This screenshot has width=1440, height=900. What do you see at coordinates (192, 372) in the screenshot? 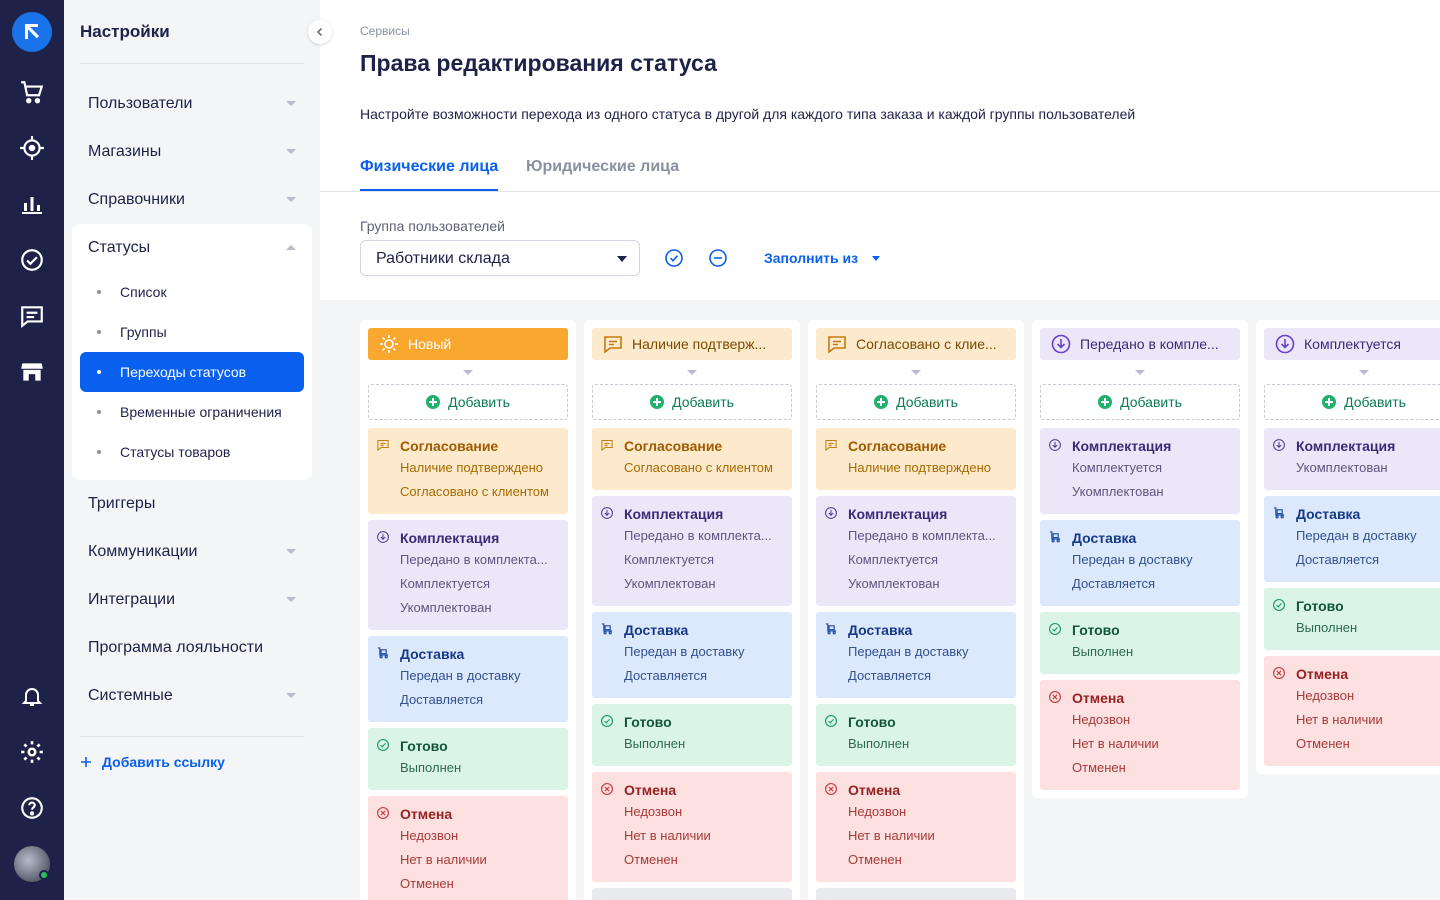
I see `sidebar-subitem-transitions: Переходы статусов` at bounding box center [192, 372].